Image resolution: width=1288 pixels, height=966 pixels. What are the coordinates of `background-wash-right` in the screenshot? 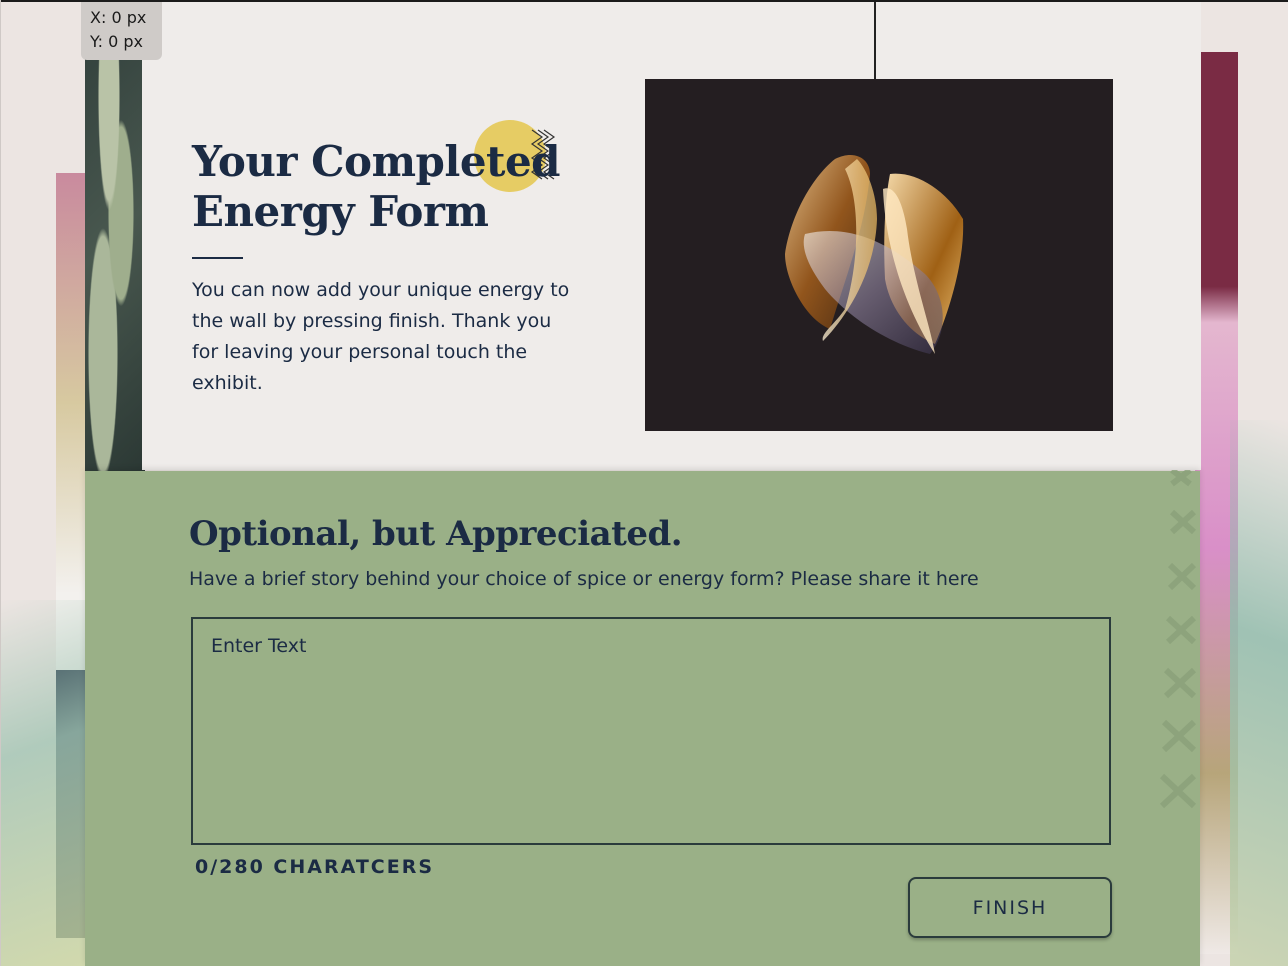 It's located at (1259, 693).